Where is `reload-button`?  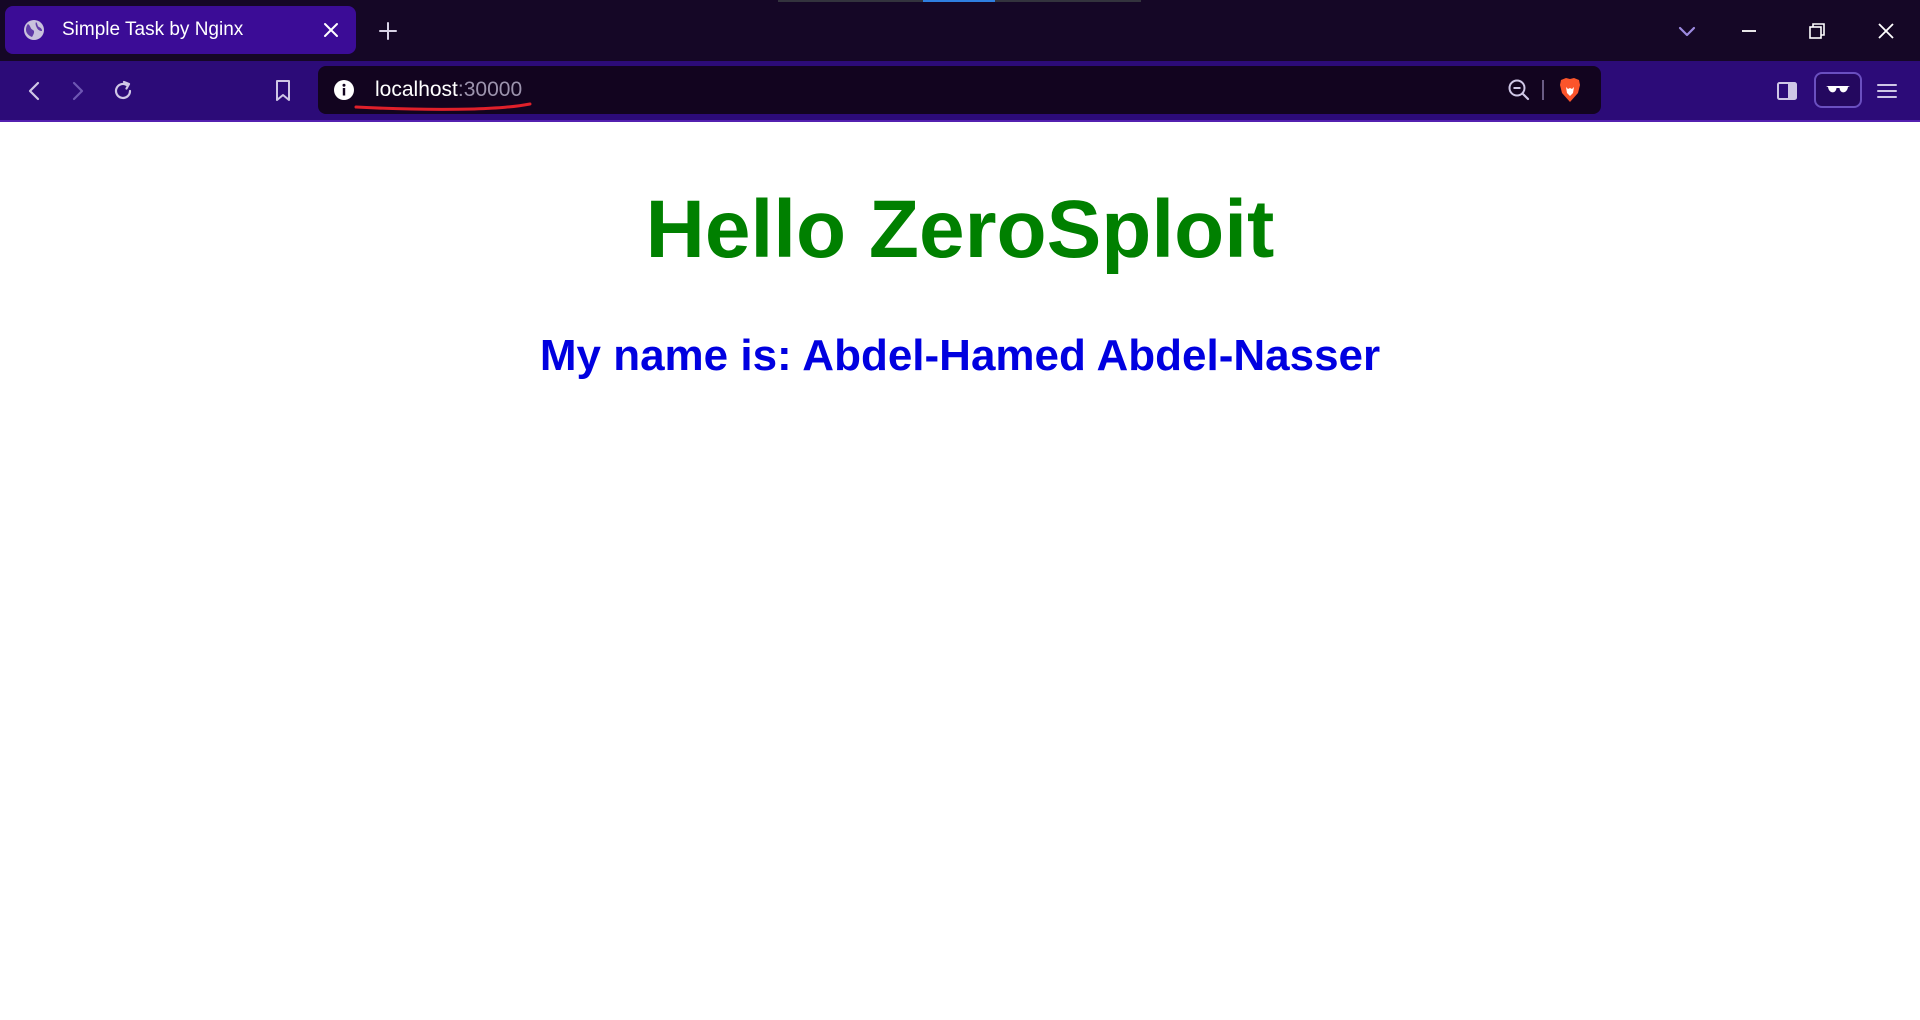 reload-button is located at coordinates (123, 91).